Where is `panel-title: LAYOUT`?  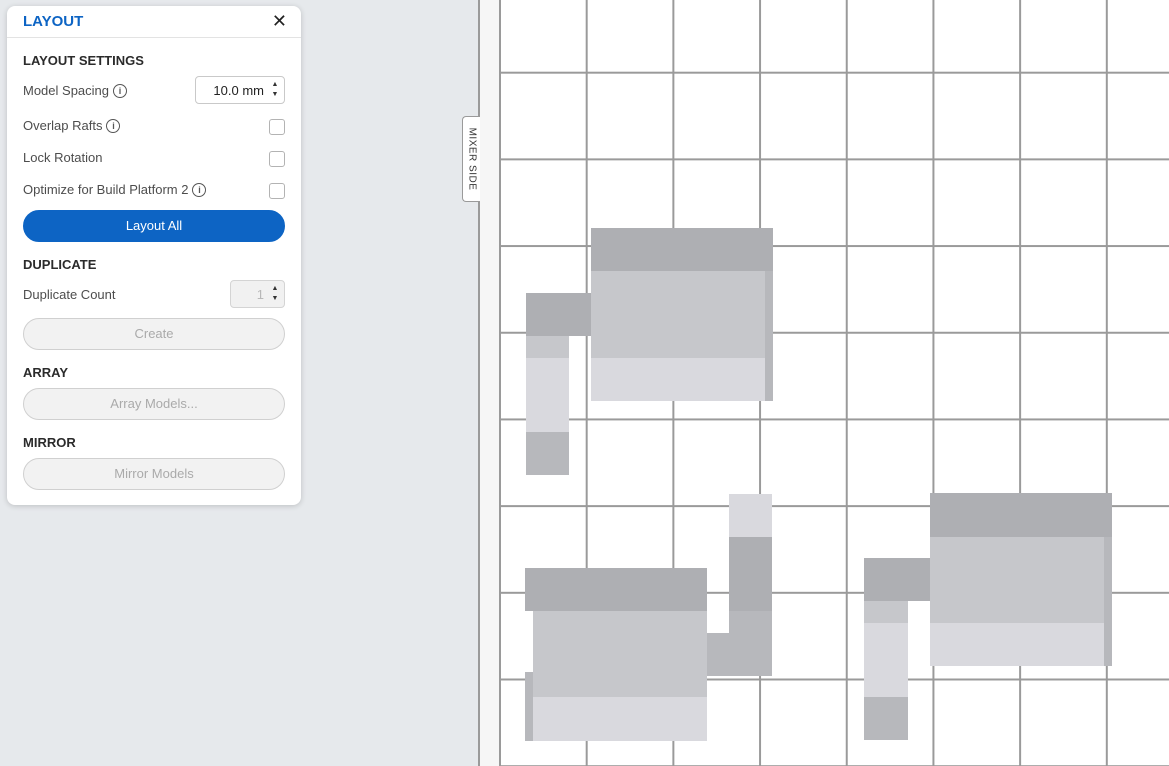
panel-title: LAYOUT is located at coordinates (53, 21).